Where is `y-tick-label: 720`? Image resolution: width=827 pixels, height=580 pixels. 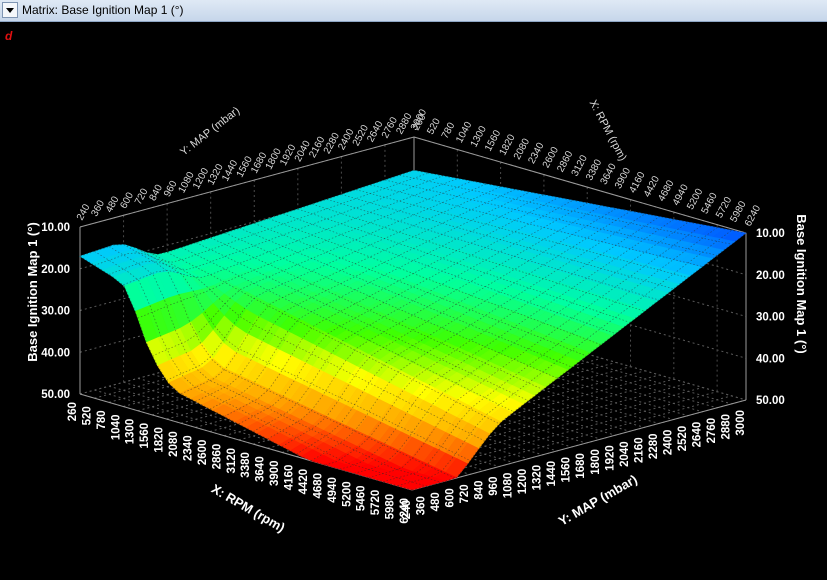 y-tick-label: 720 is located at coordinates (465, 493).